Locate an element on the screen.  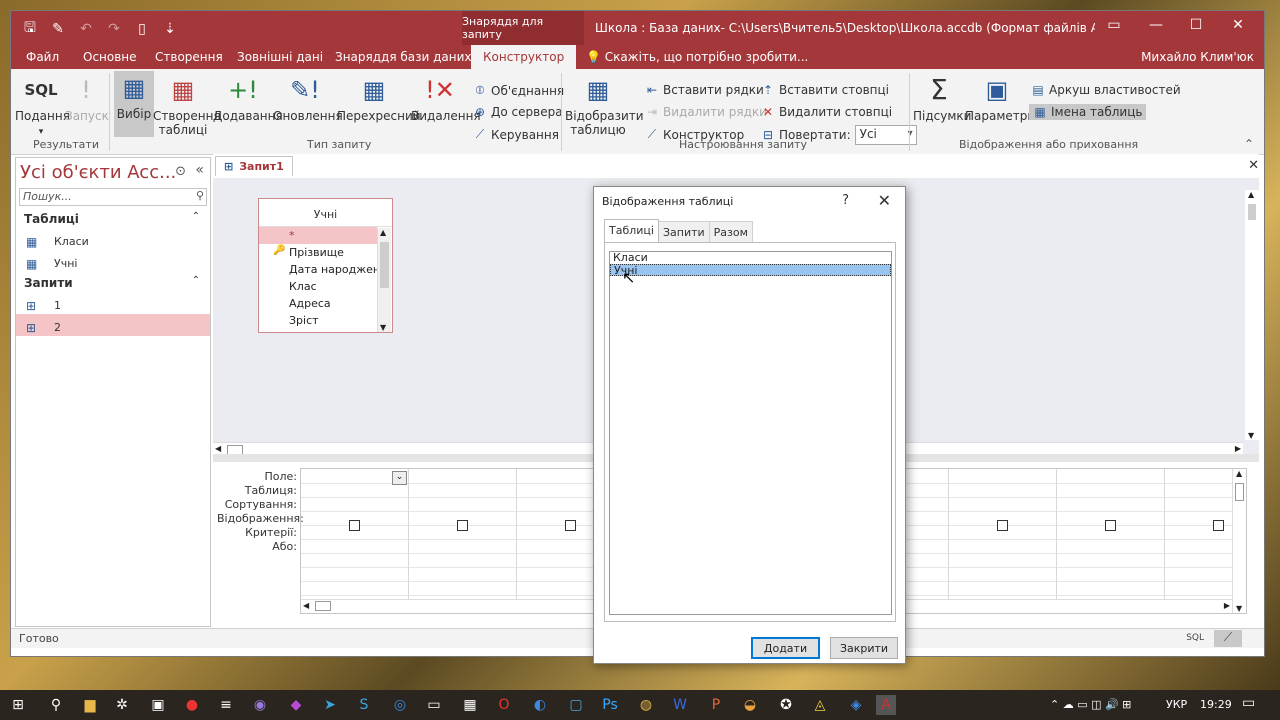
undo-icon: ↶ is located at coordinates (86, 29).